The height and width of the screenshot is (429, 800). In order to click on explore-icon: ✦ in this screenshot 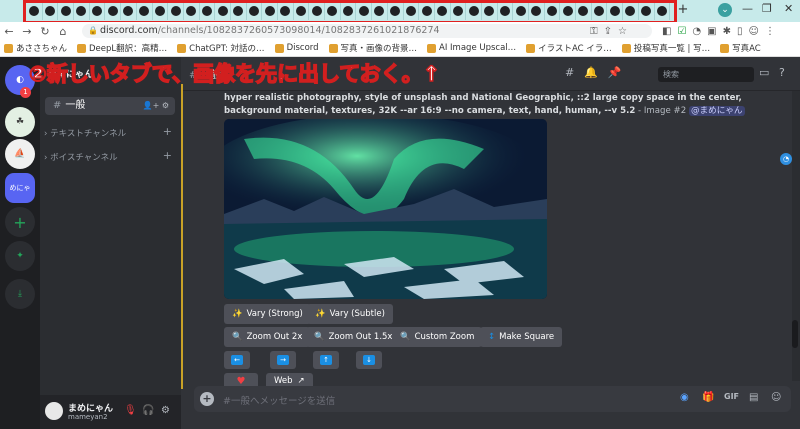, I will do `click(20, 256)`.